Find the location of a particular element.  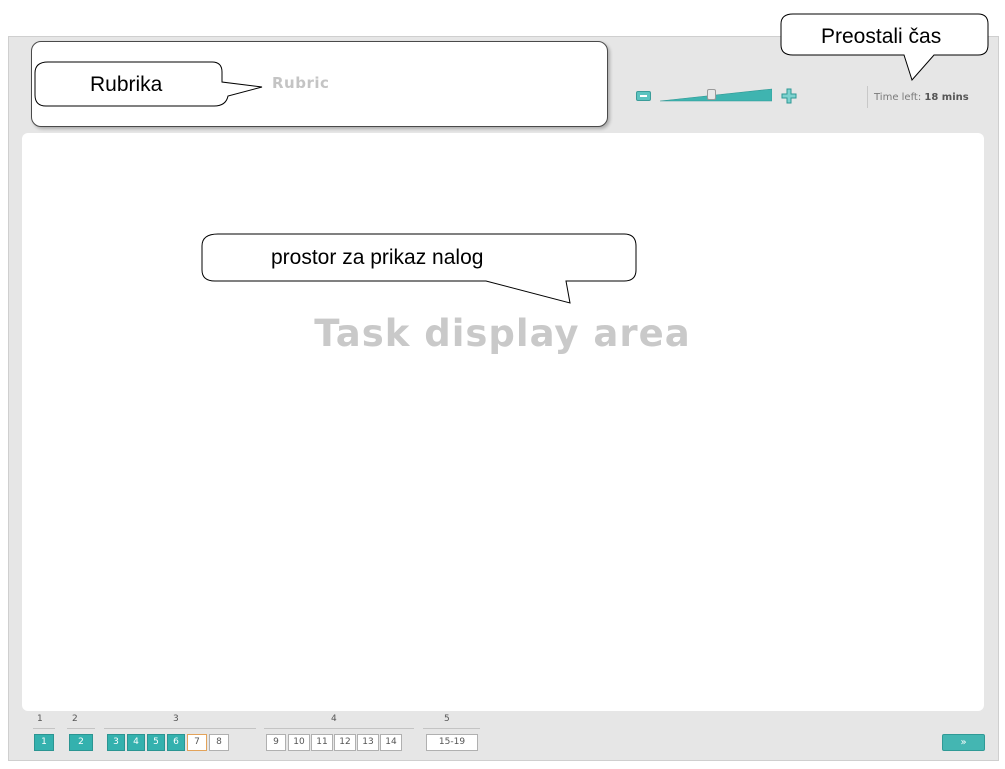

question-button-7: 7 is located at coordinates (197, 742).